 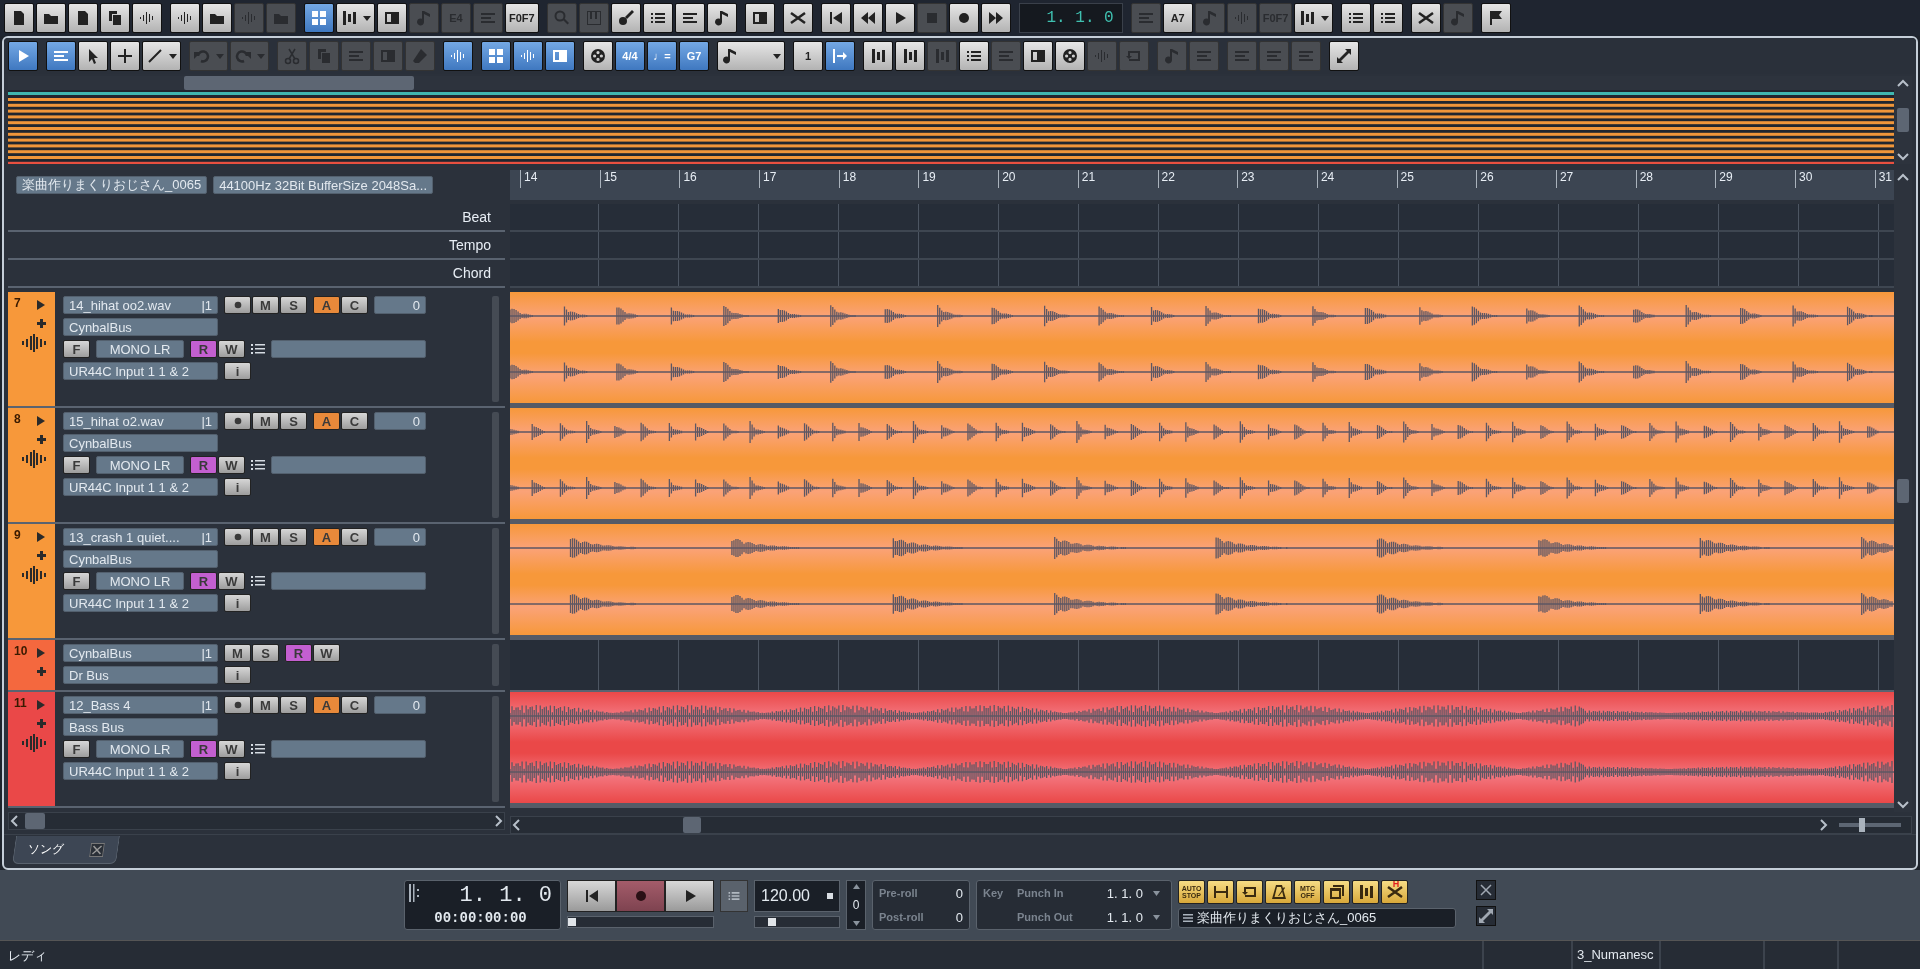 I want to click on bus-field: Bass Bus, so click(x=140, y=727).